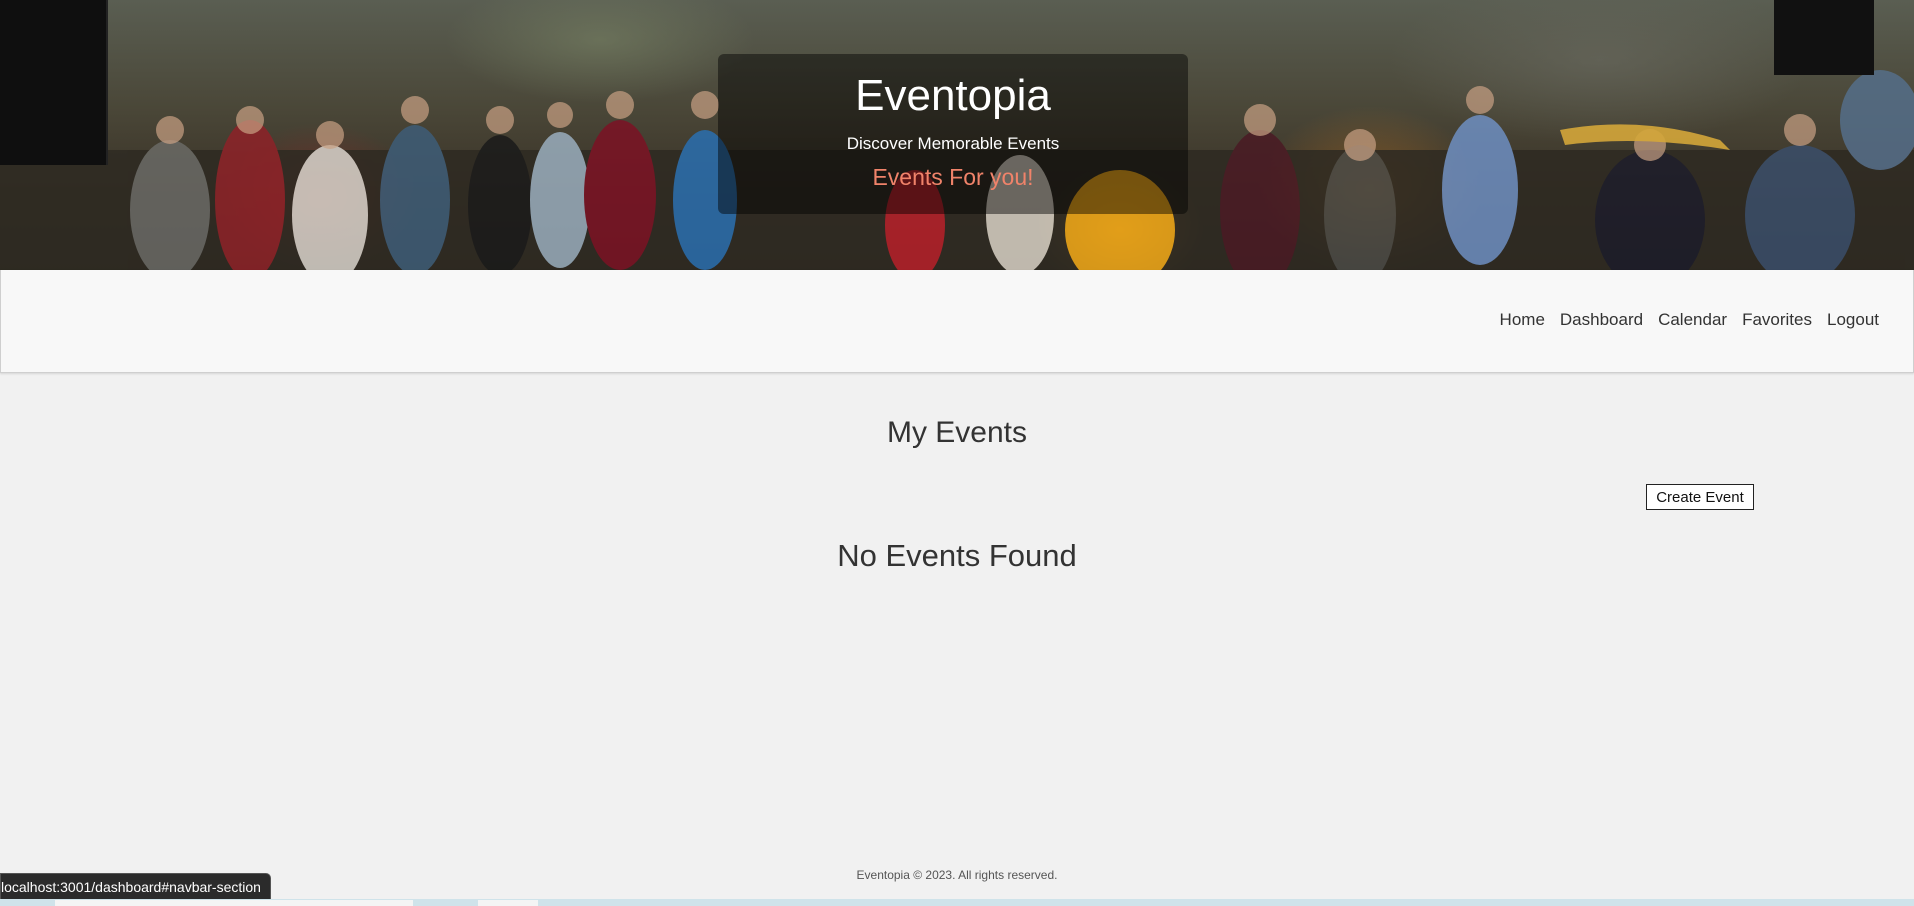  What do you see at coordinates (1777, 320) in the screenshot?
I see `nav-link-favorites: Favorites` at bounding box center [1777, 320].